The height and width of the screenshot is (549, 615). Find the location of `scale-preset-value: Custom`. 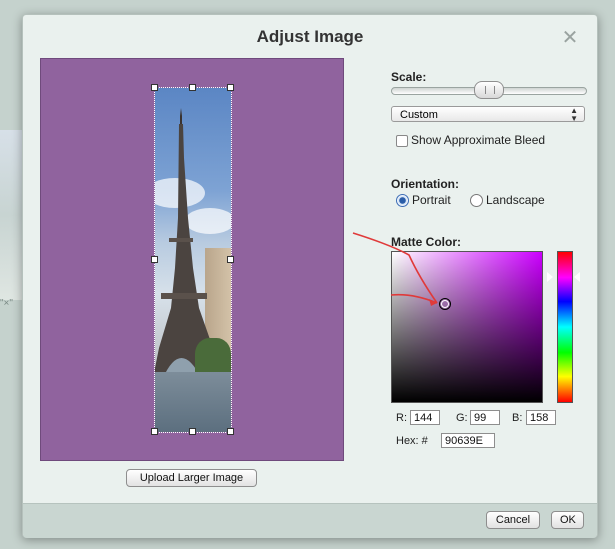

scale-preset-value: Custom is located at coordinates (419, 115).